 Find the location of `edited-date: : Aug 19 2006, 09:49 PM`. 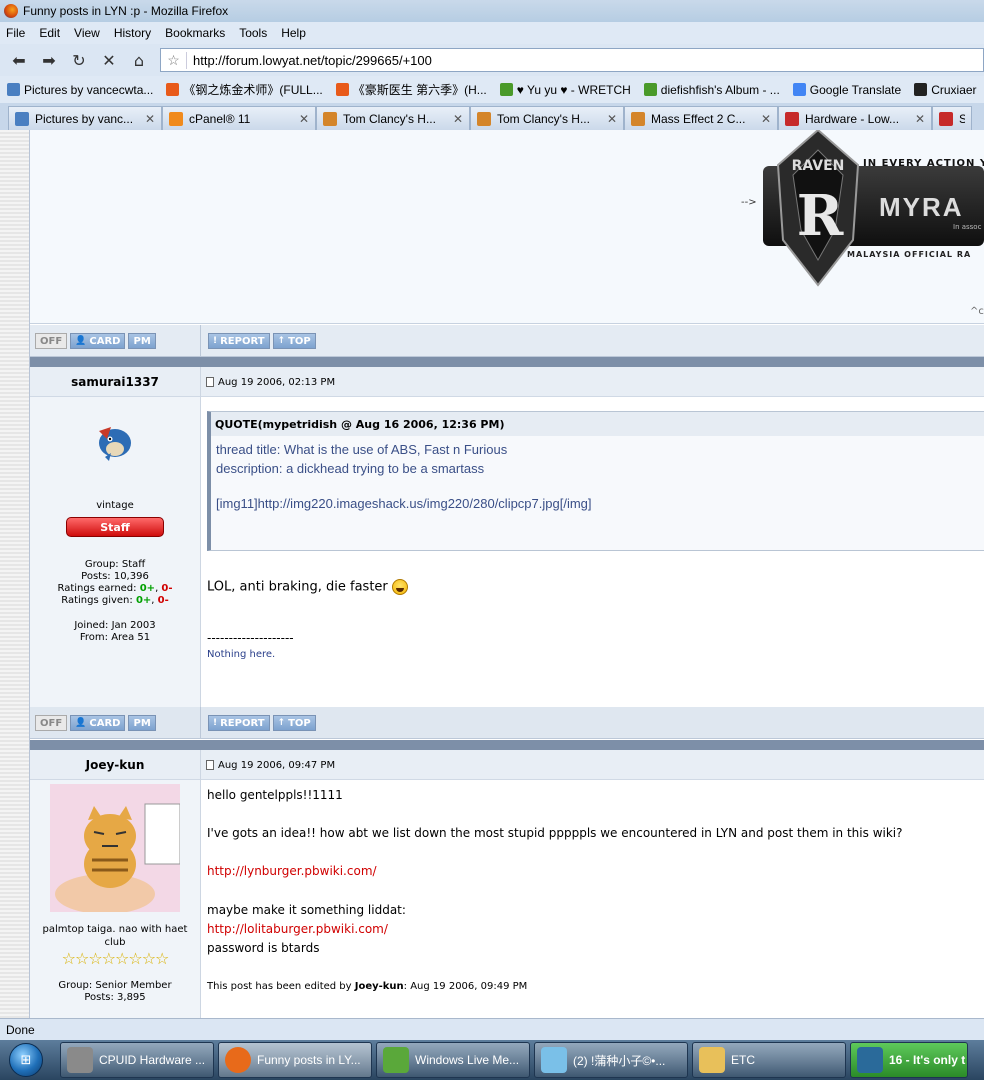

edited-date: : Aug 19 2006, 09:49 PM is located at coordinates (465, 986).